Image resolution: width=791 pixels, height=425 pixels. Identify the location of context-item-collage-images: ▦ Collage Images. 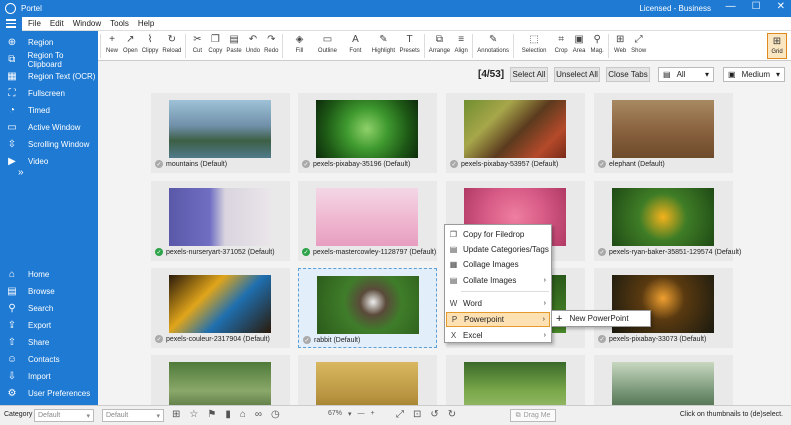
(498, 264).